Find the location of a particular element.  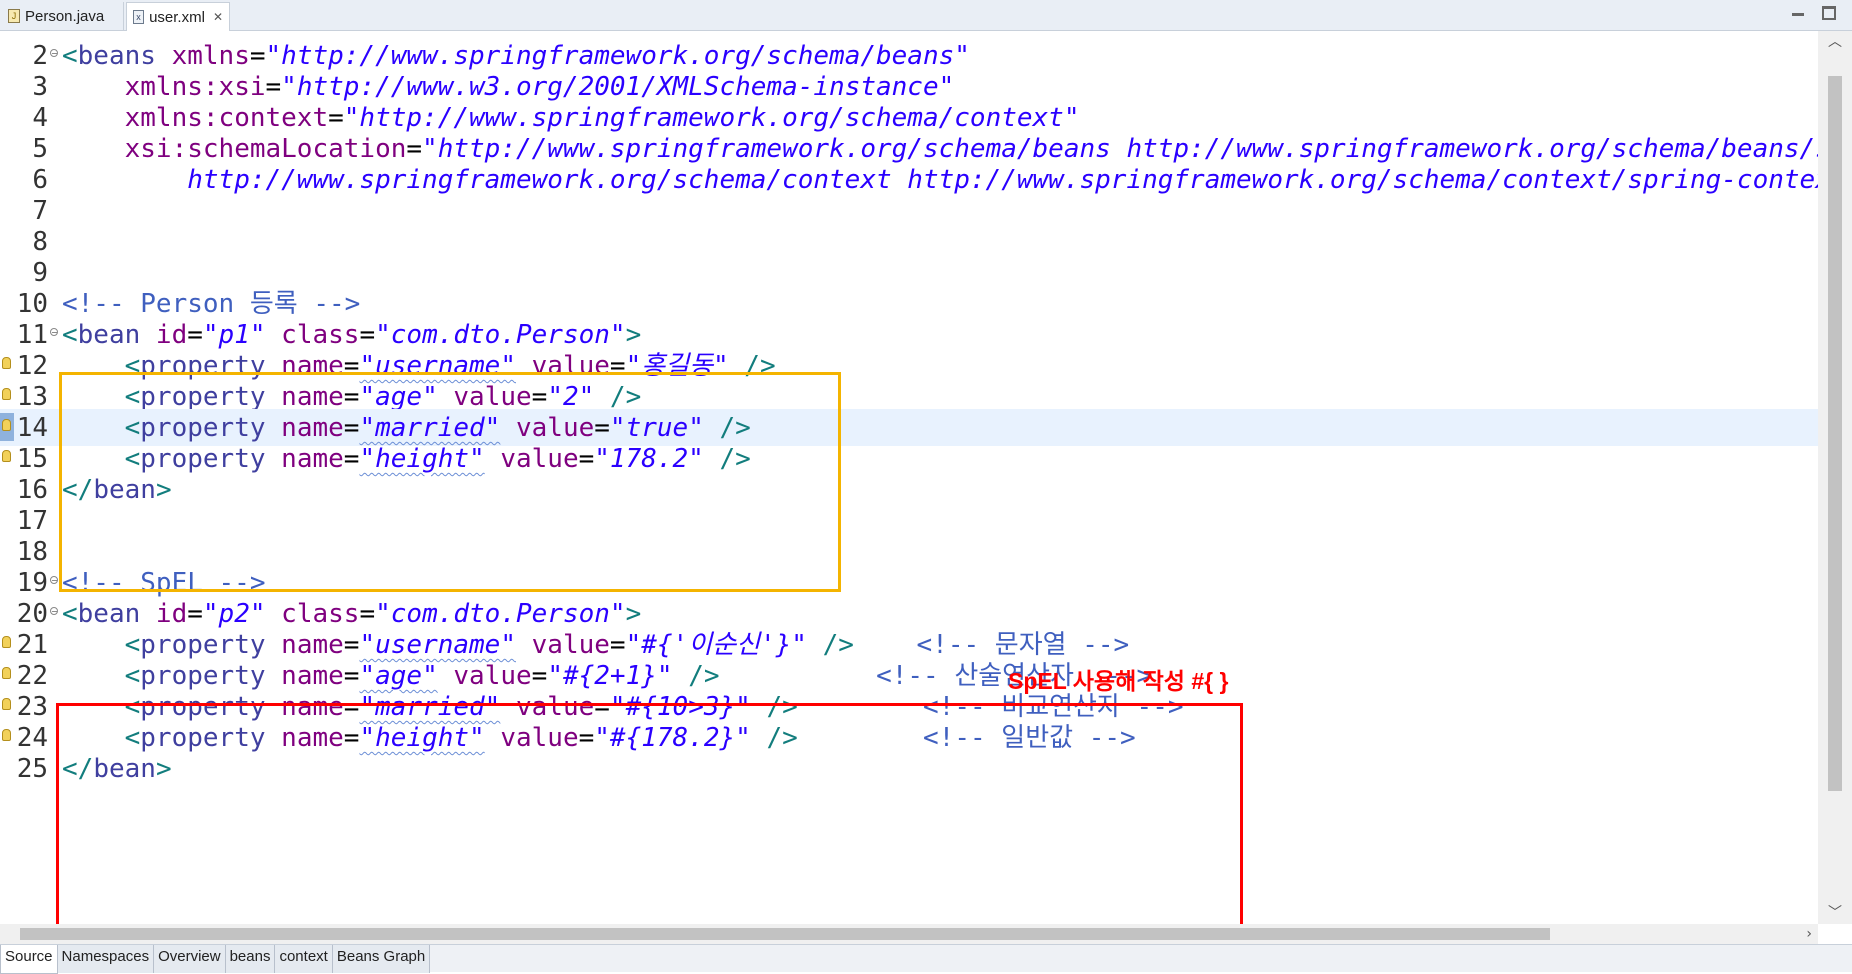

xml-attr: xmlns is located at coordinates (202, 56).